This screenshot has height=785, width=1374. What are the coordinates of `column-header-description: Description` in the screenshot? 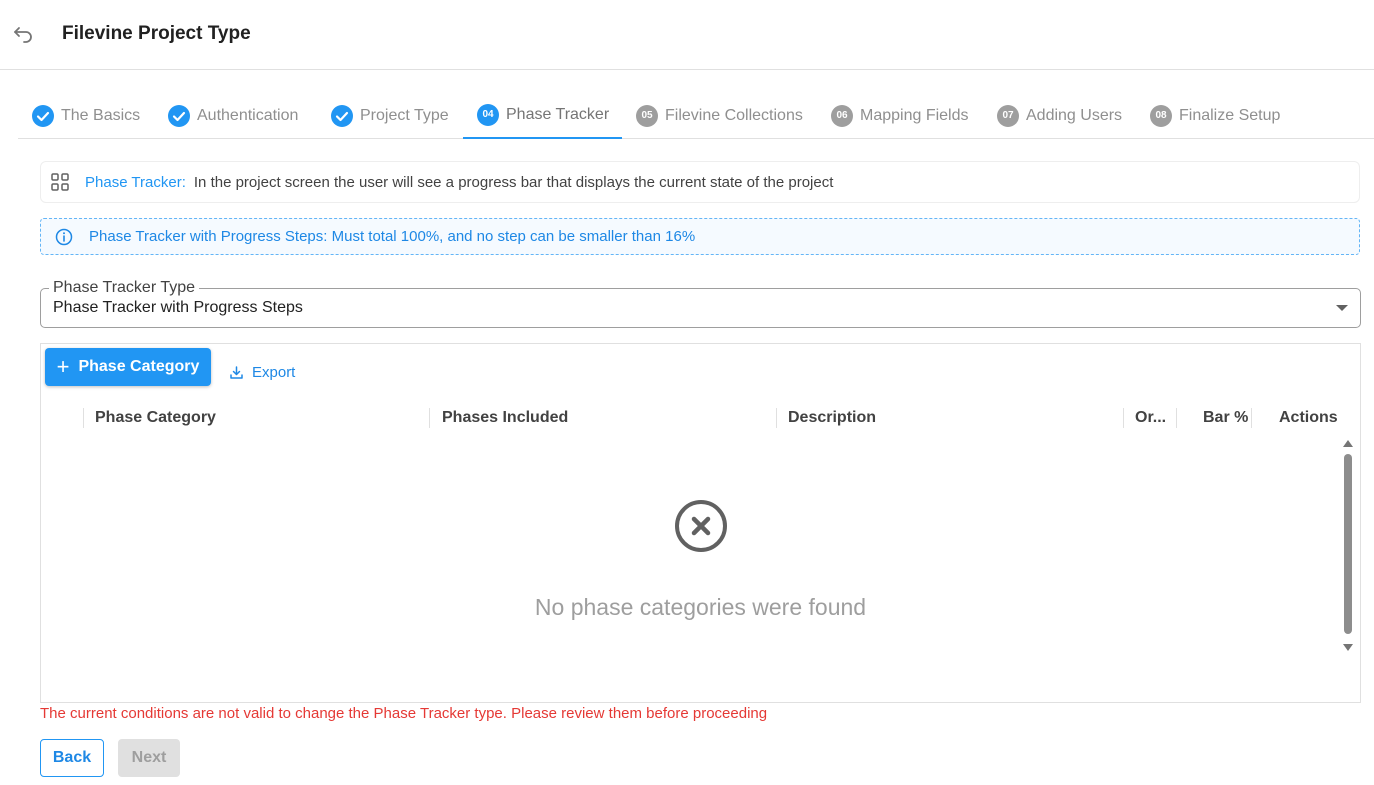 It's located at (832, 418).